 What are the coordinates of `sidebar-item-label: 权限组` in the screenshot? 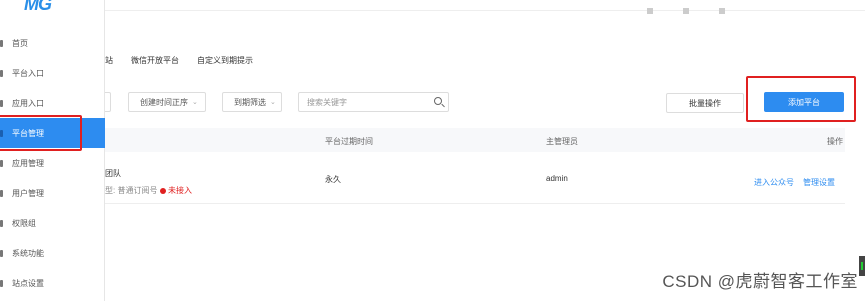 It's located at (24, 223).